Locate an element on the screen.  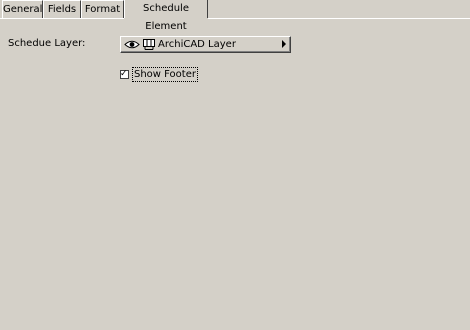
eye-icon is located at coordinates (132, 44).